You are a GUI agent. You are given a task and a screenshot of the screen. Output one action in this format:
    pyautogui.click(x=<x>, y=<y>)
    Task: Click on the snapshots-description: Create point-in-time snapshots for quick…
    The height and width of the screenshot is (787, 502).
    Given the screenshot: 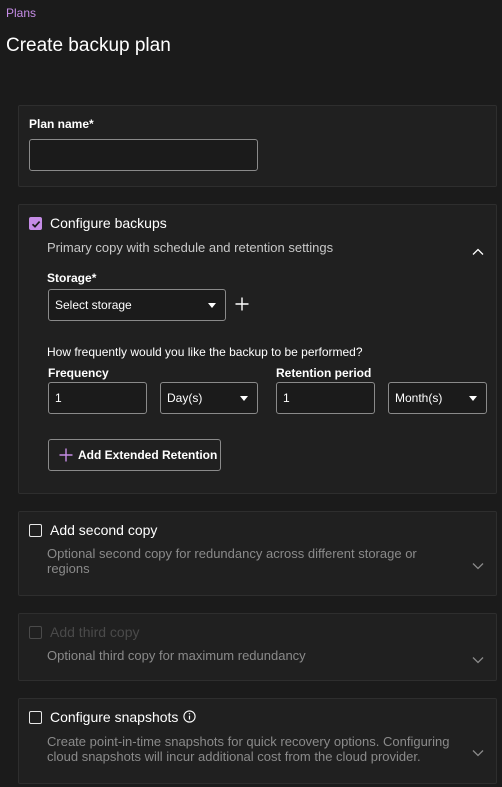 What is the action you would take?
    pyautogui.click(x=248, y=749)
    